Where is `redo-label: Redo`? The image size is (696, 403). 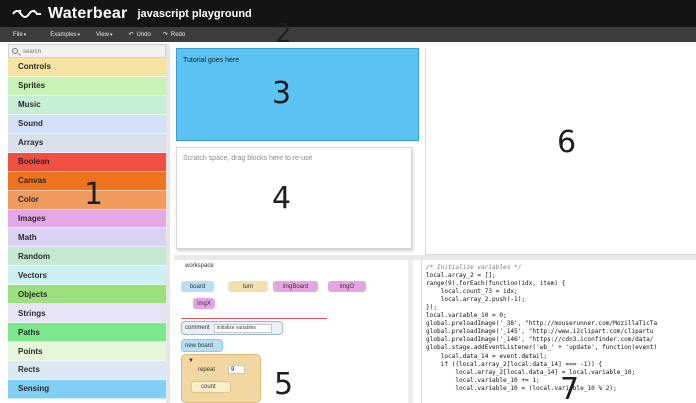 redo-label: Redo is located at coordinates (178, 34).